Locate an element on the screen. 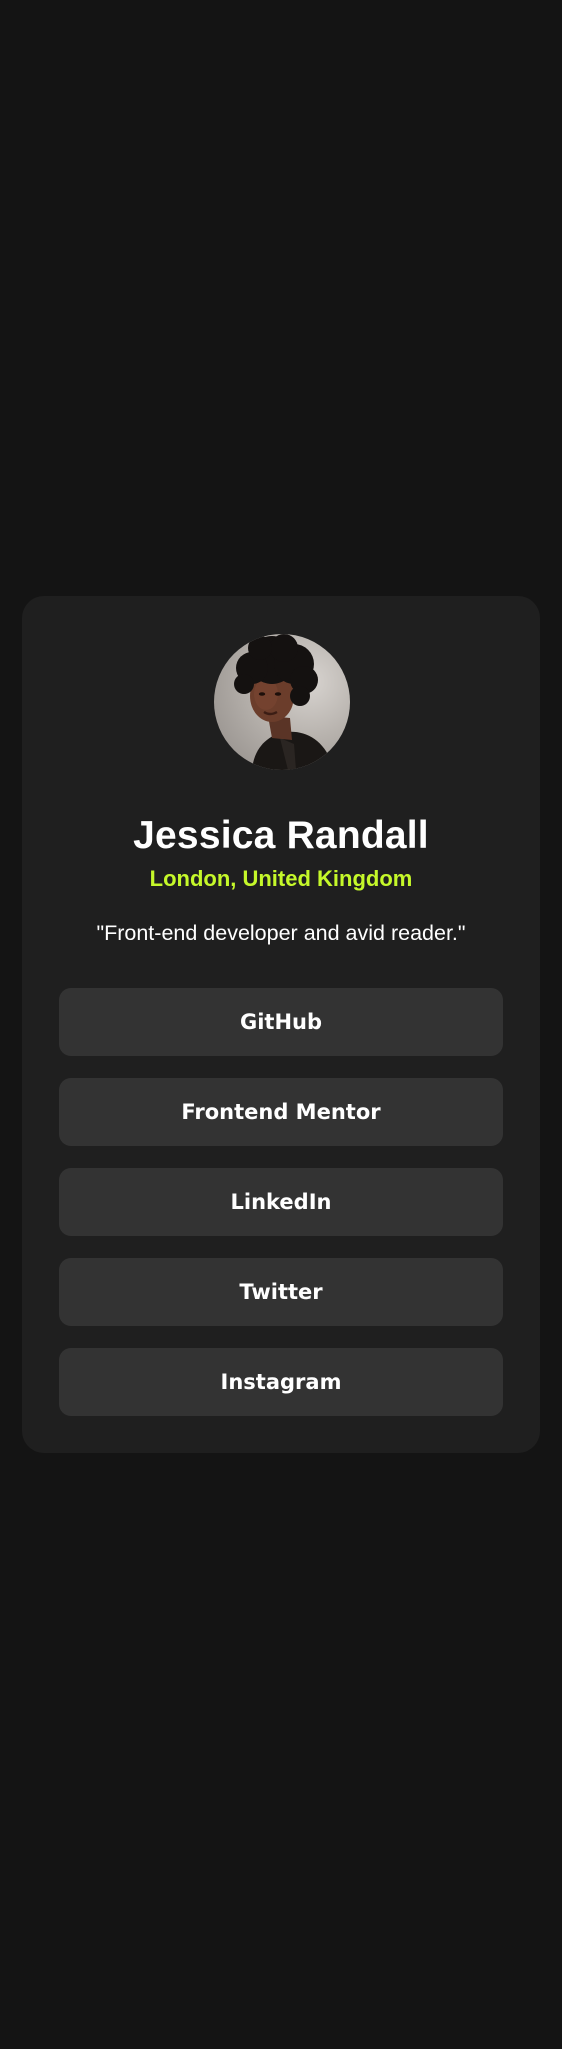 Image resolution: width=562 pixels, height=2049 pixels. profile-name: Jessica Randall is located at coordinates (281, 835).